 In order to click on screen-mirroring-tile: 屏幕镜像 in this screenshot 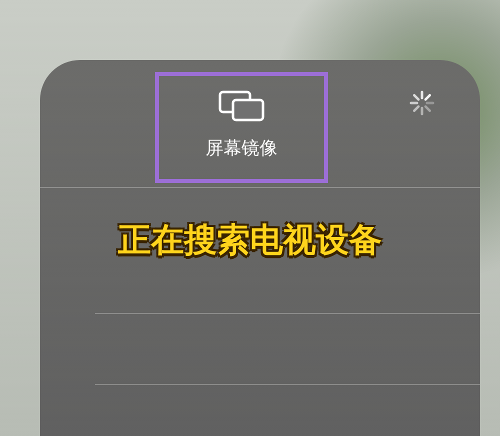, I will do `click(241, 127)`.